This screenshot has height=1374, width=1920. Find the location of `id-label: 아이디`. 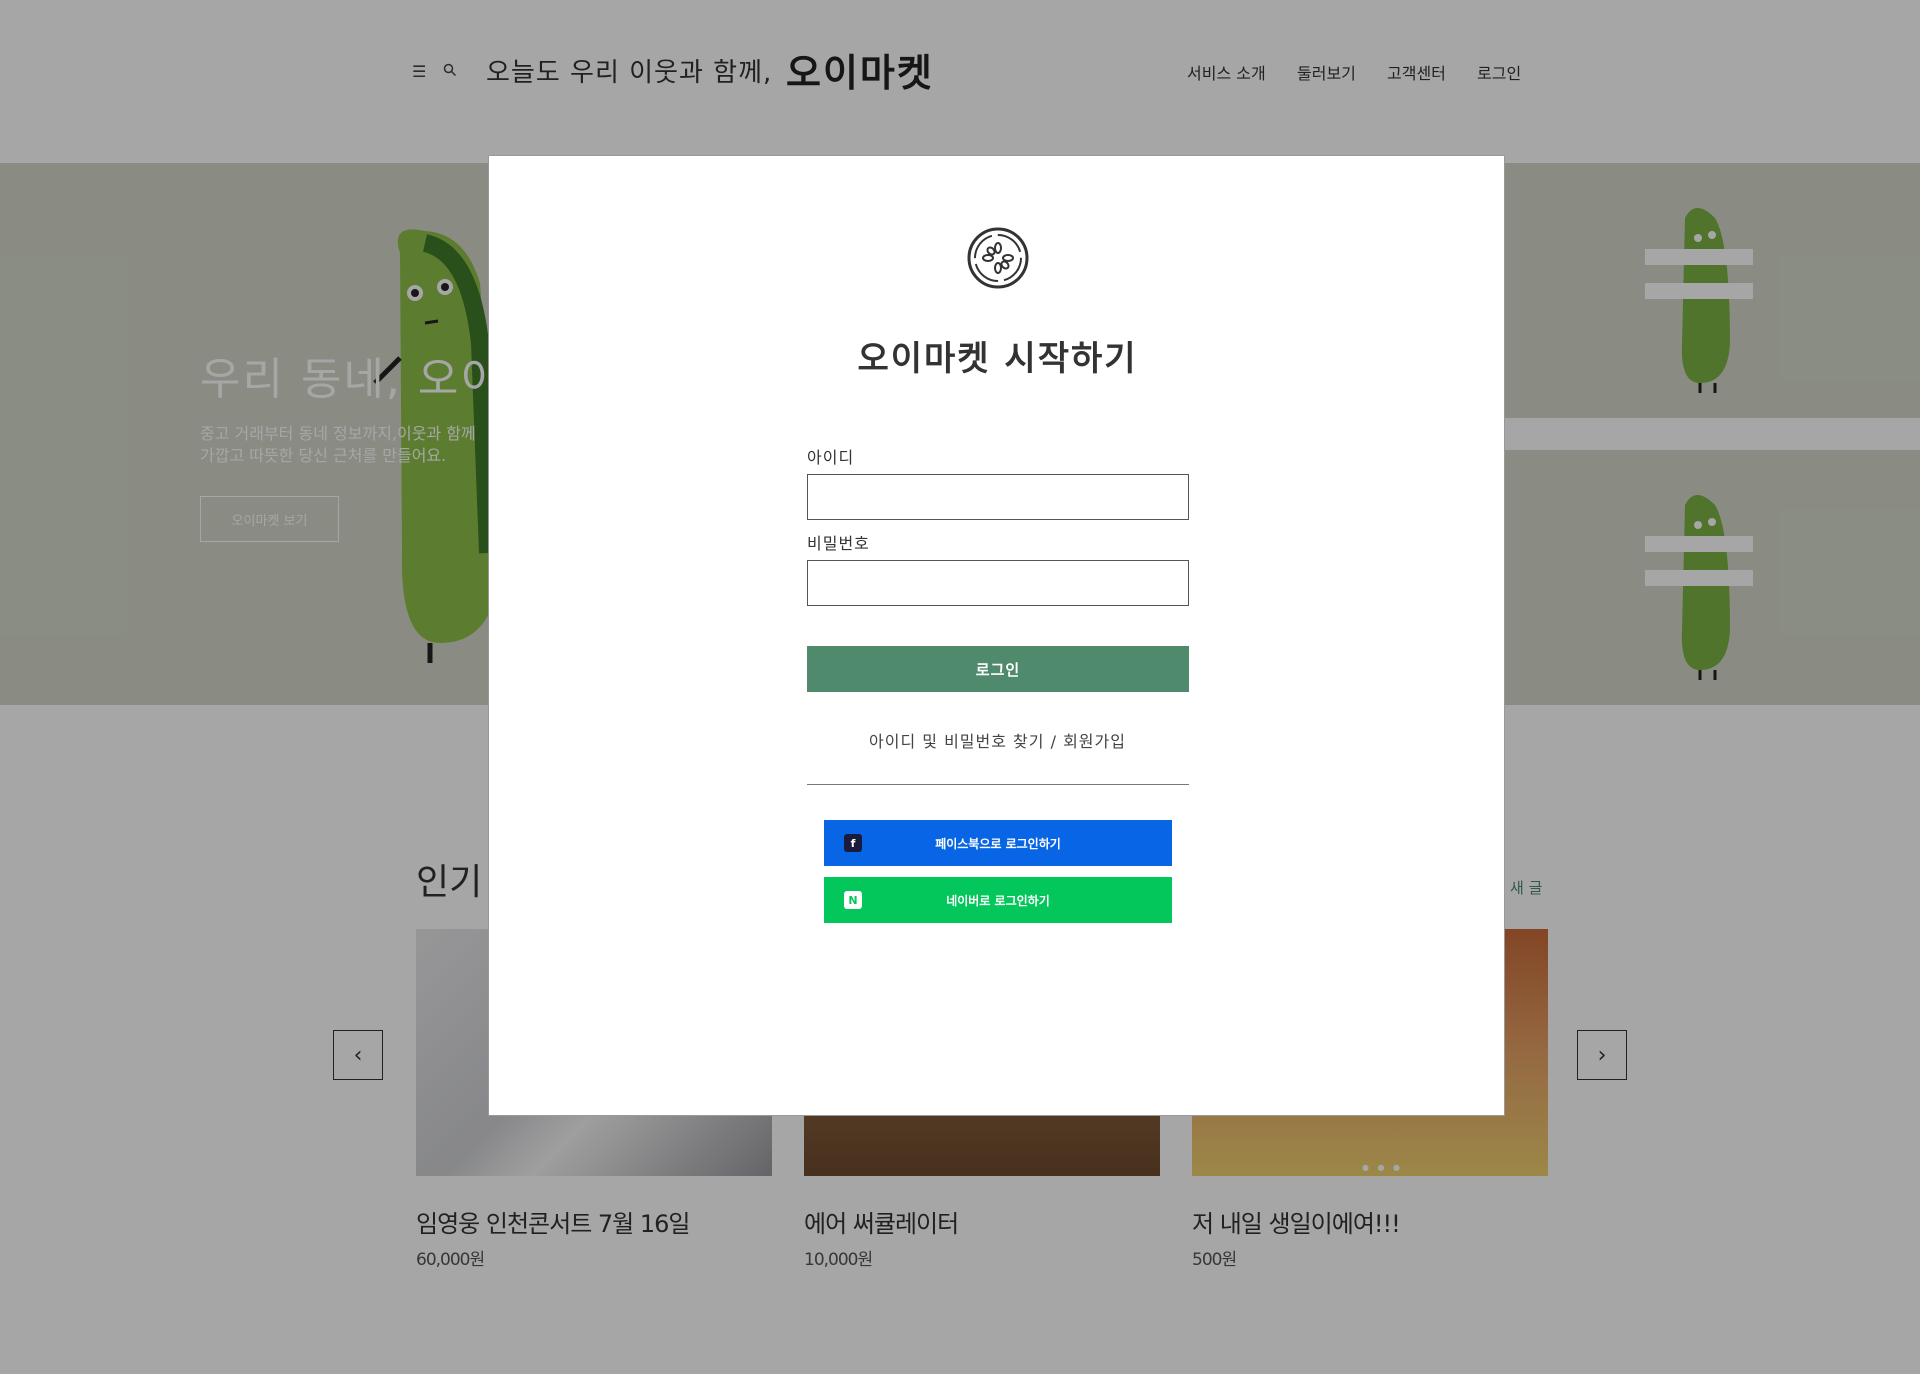

id-label: 아이디 is located at coordinates (831, 457).